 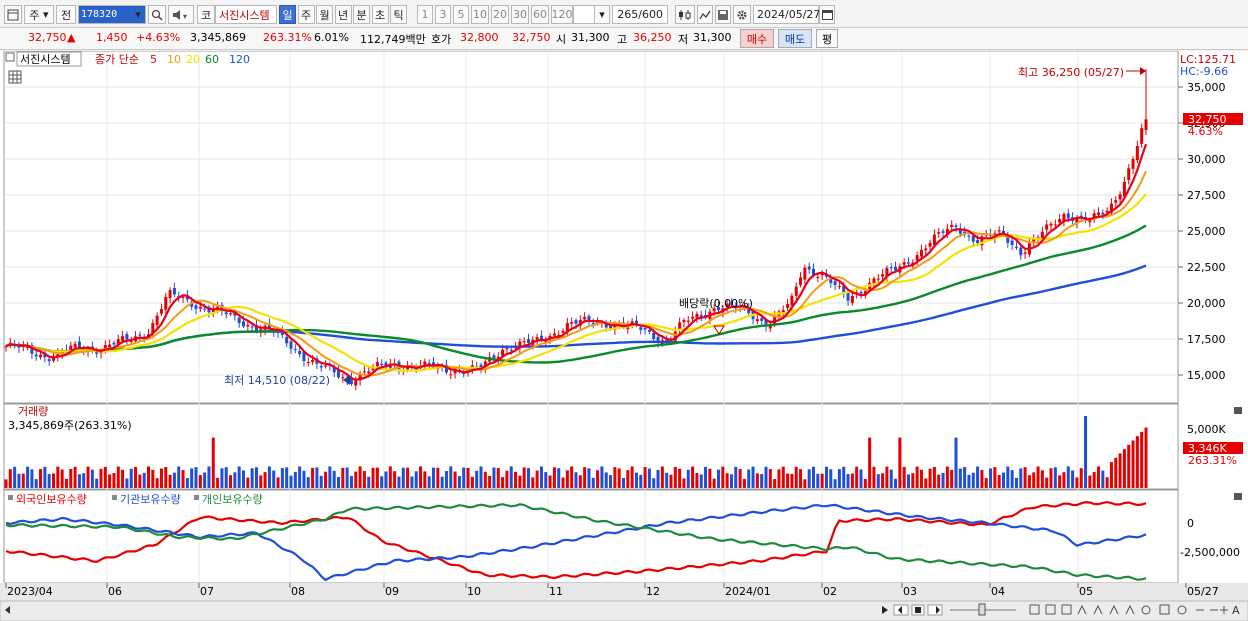 What do you see at coordinates (361, 14) in the screenshot?
I see `period-tab-4: 분` at bounding box center [361, 14].